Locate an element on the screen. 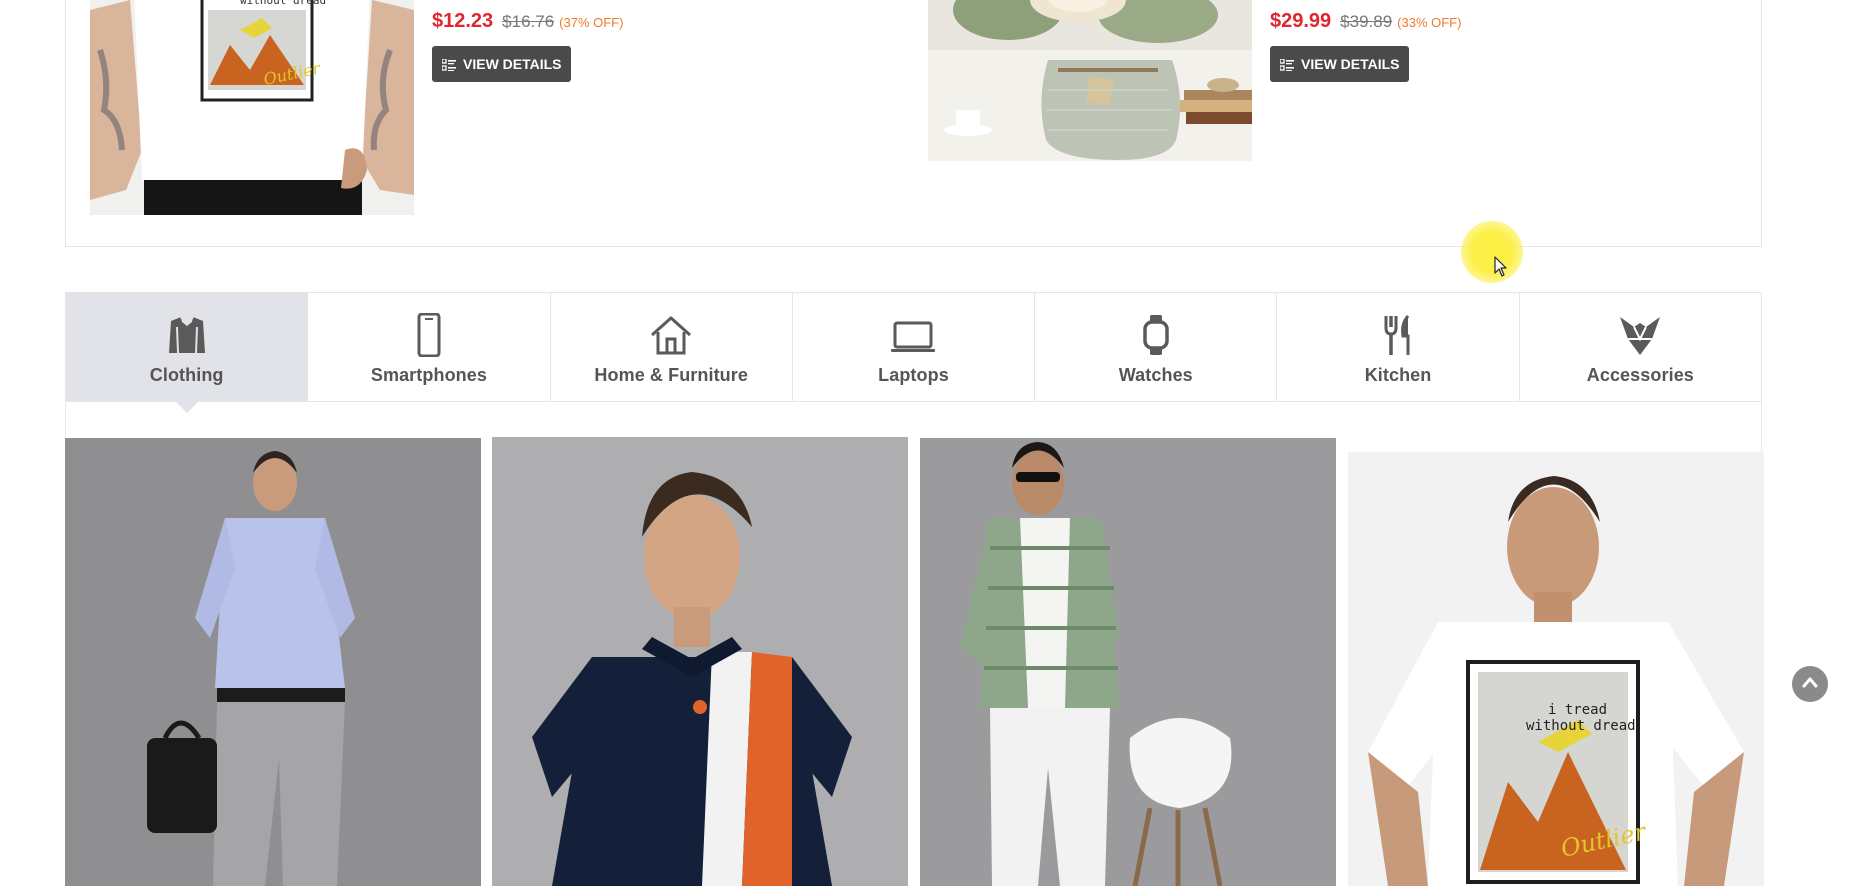 The image size is (1862, 886). deal-image is located at coordinates (1090, 80).